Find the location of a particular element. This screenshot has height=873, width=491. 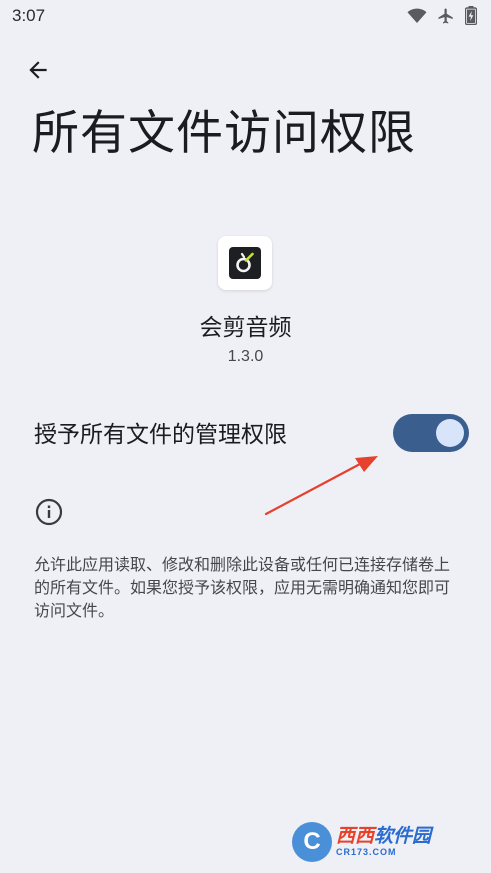

status-time: 3:07 is located at coordinates (29, 15).